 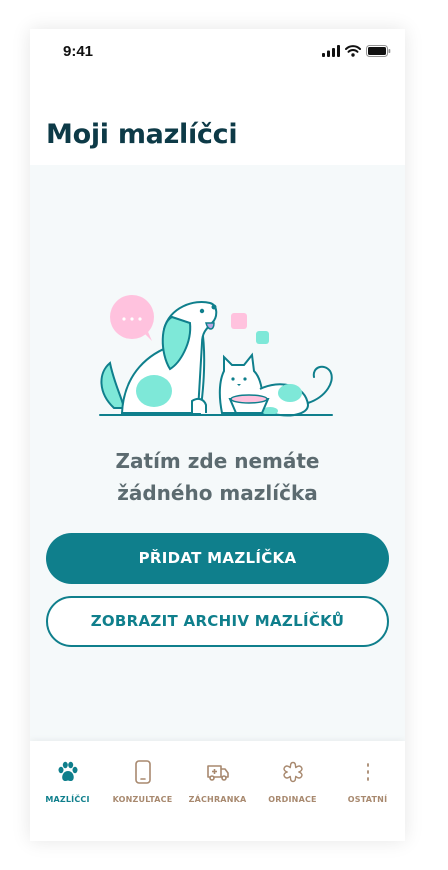 What do you see at coordinates (67, 771) in the screenshot?
I see `paw-icon` at bounding box center [67, 771].